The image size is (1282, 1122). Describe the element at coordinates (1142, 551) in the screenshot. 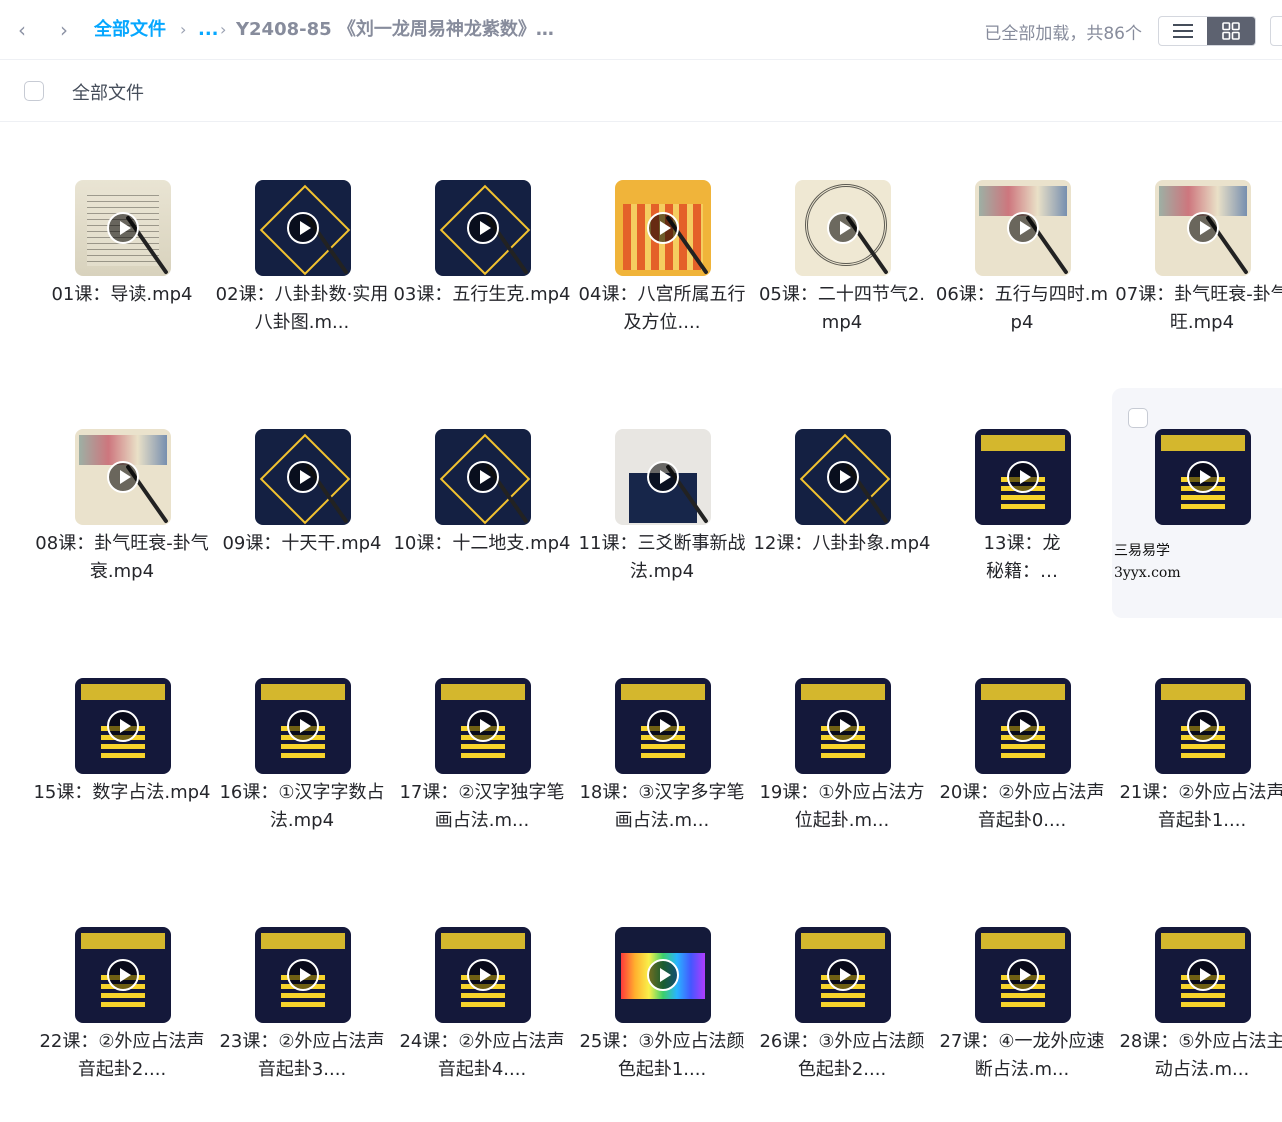

I see `watermark-line: 三易易学` at that location.